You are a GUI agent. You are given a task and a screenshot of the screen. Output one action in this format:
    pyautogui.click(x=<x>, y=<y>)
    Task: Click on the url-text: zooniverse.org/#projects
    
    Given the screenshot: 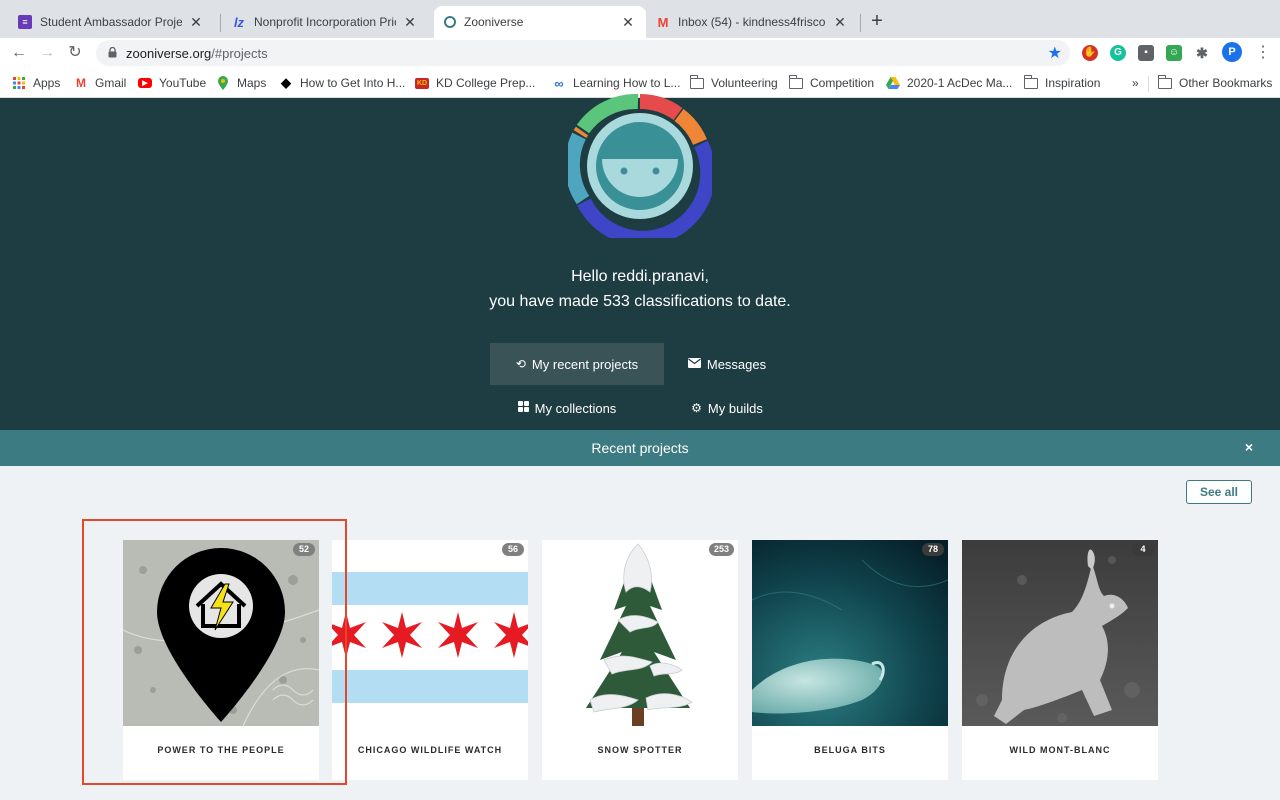 What is the action you would take?
    pyautogui.click(x=197, y=53)
    